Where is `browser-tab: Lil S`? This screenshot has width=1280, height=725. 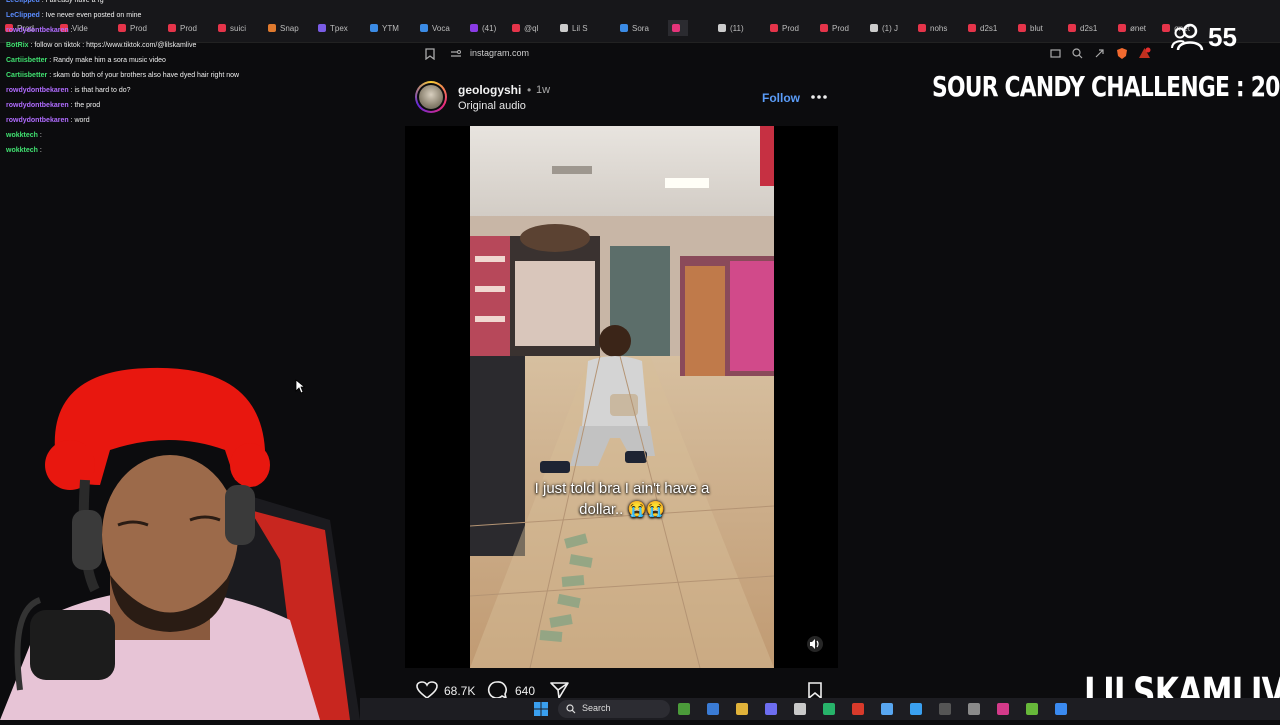
browser-tab: Lil S is located at coordinates (574, 28).